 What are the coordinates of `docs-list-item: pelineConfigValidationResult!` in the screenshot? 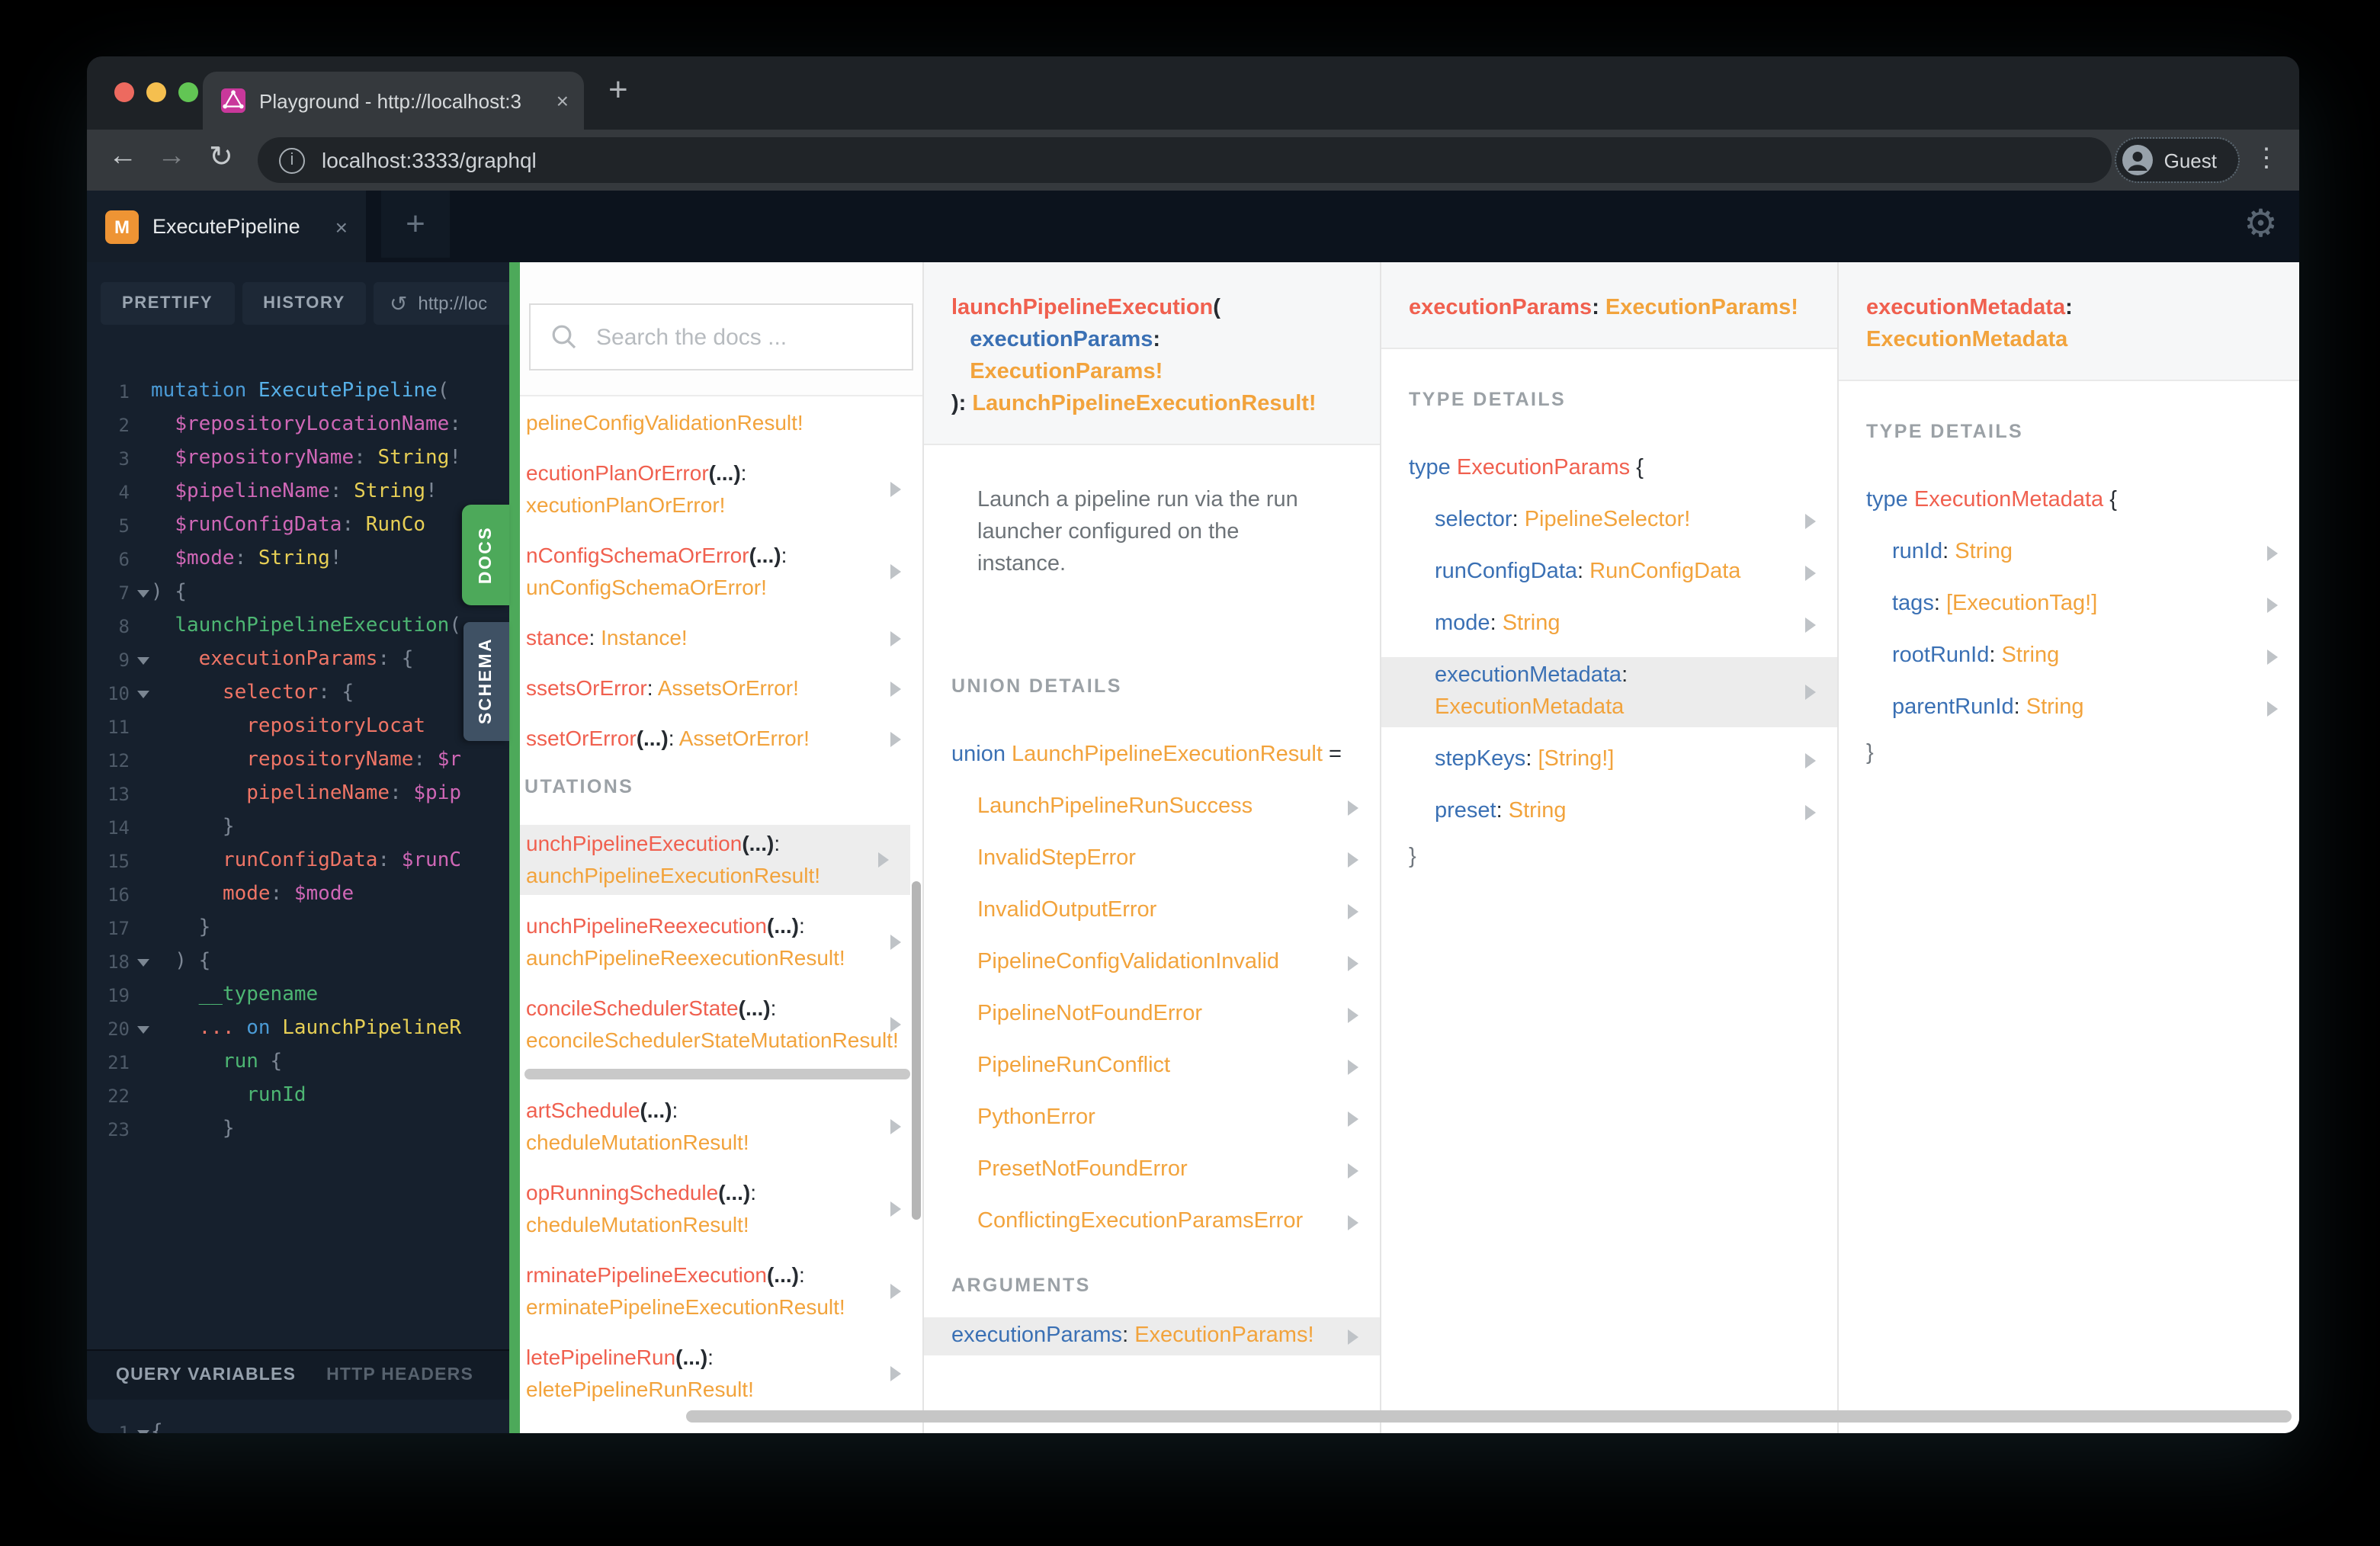 It's located at (721, 423).